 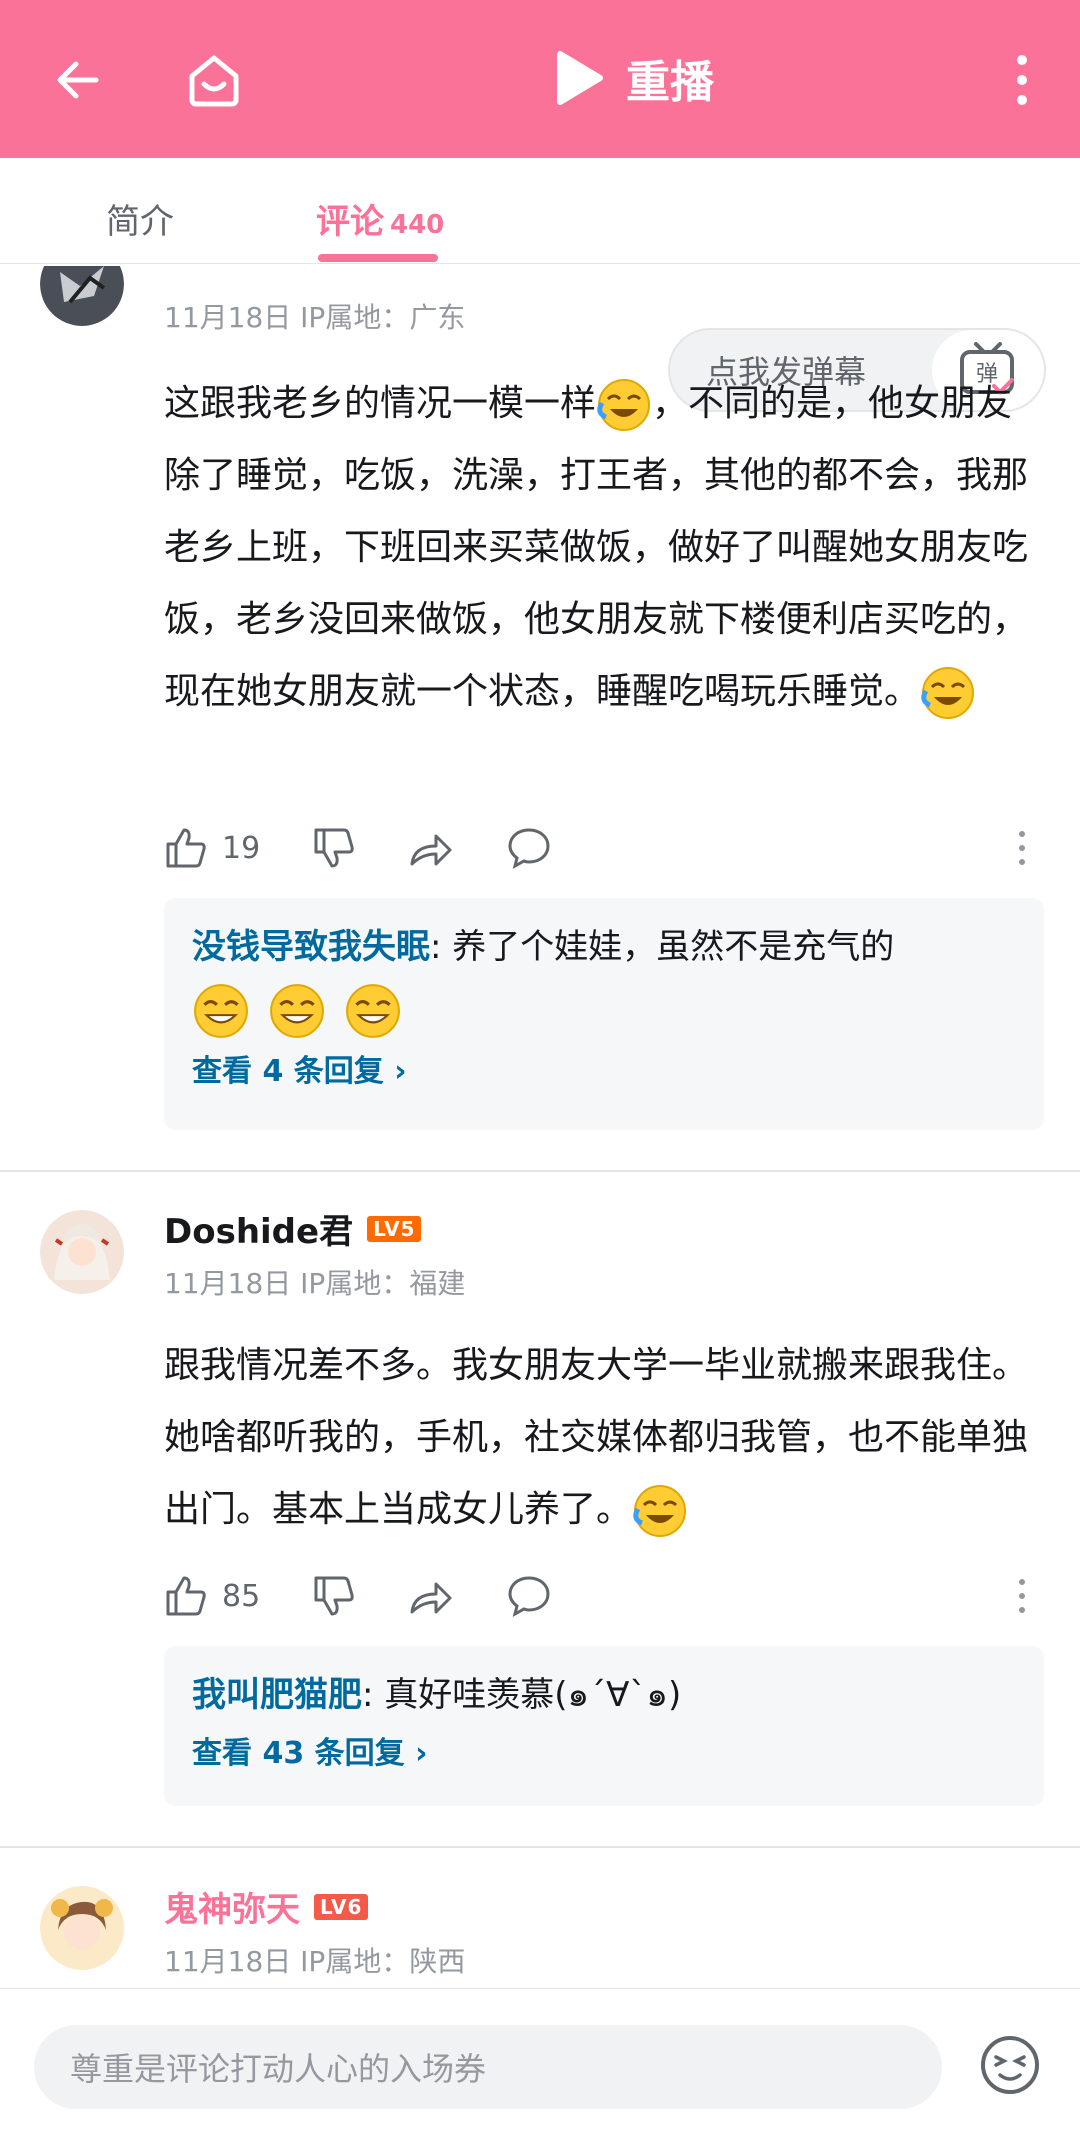 What do you see at coordinates (378, 258) in the screenshot?
I see `active-tab-indicator` at bounding box center [378, 258].